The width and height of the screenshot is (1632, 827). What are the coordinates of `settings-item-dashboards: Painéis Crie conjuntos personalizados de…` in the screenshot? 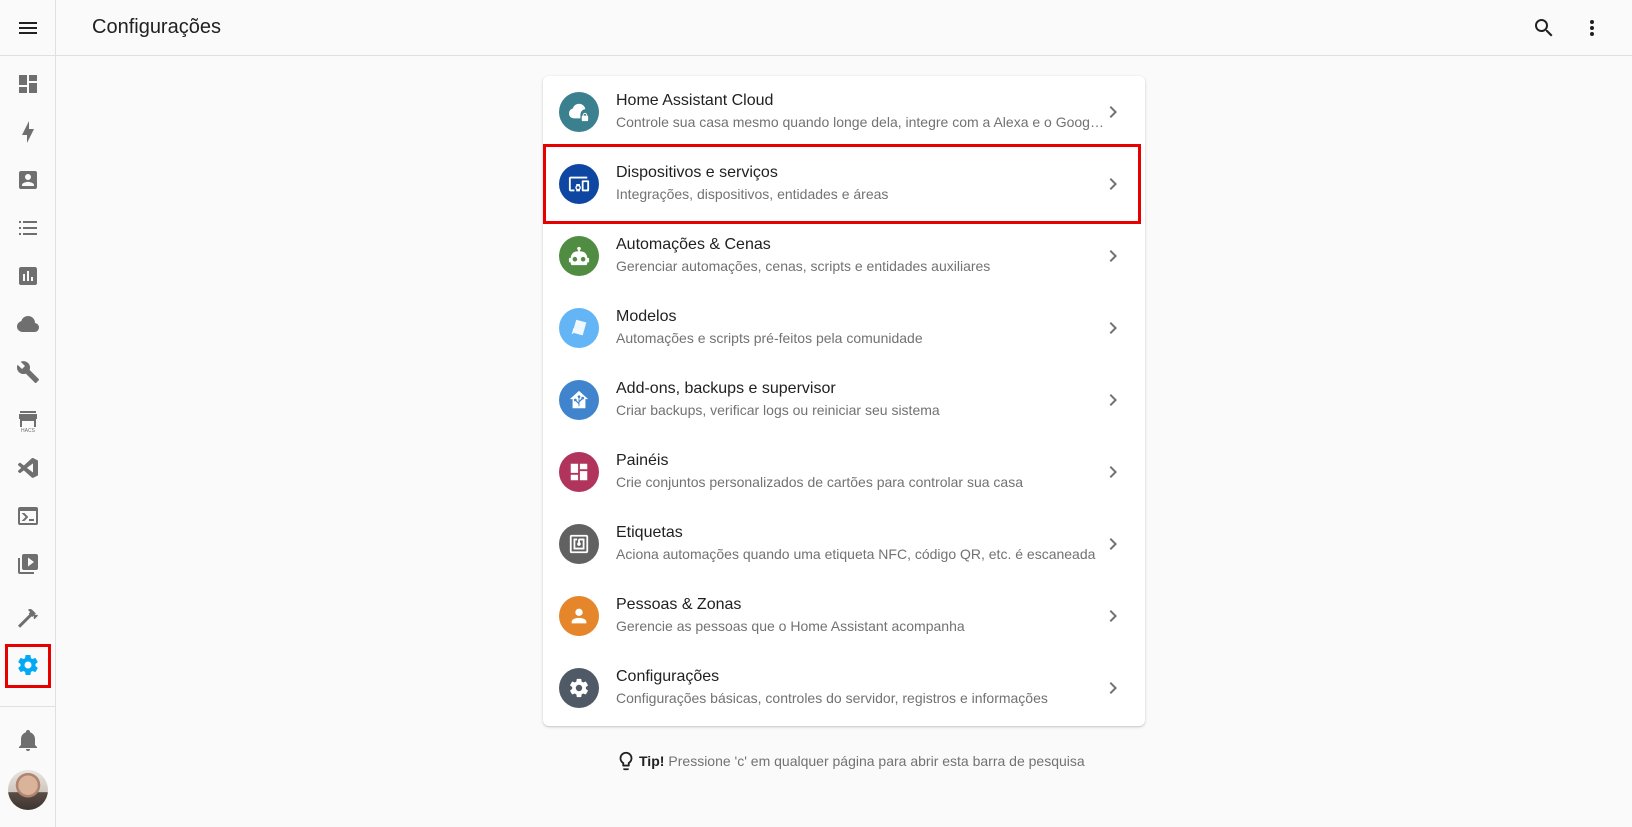 It's located at (844, 472).